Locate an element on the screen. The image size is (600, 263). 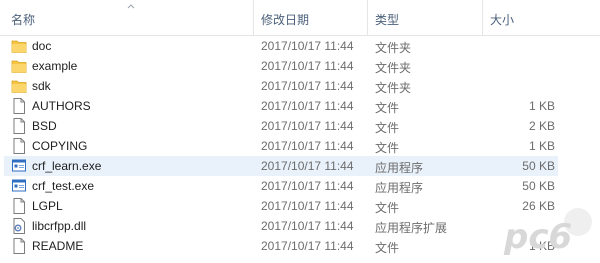
column-header-date: 修改日期 is located at coordinates (285, 19).